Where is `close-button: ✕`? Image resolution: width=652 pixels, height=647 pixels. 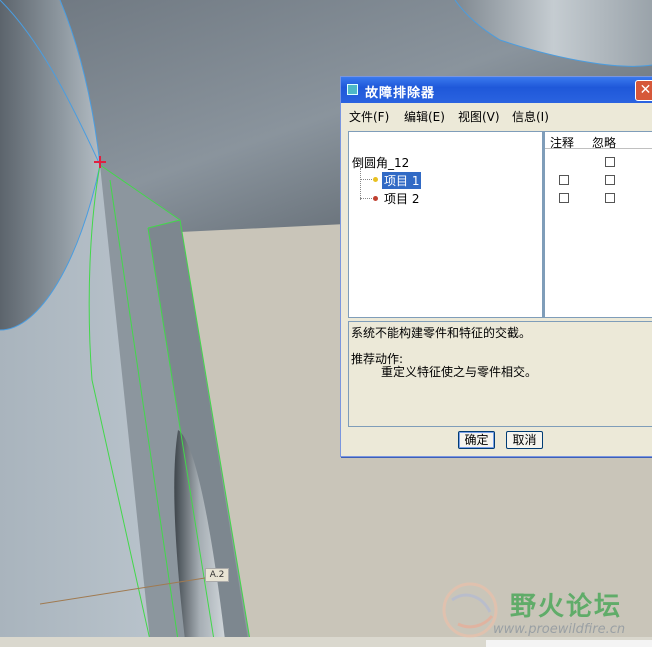 close-button: ✕ is located at coordinates (643, 90).